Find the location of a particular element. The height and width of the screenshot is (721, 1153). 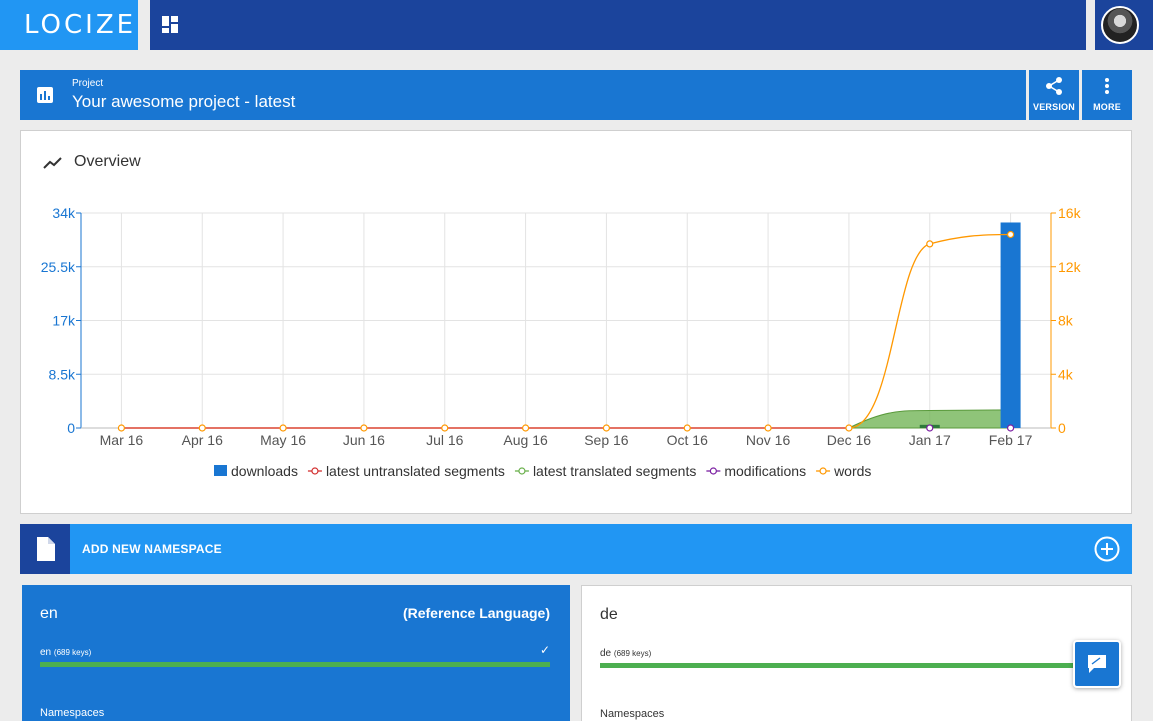

more-vert-icon is located at coordinates (1107, 86).